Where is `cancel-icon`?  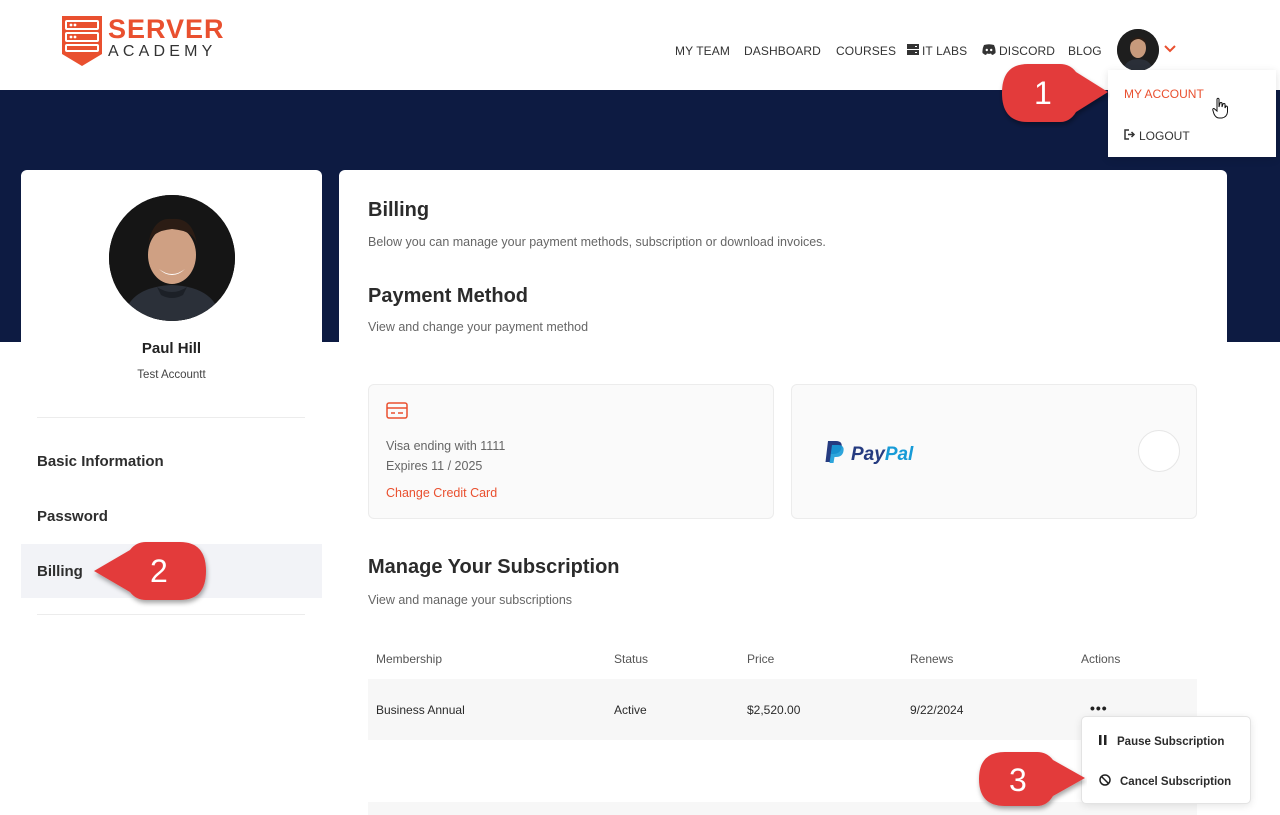 cancel-icon is located at coordinates (1105, 781).